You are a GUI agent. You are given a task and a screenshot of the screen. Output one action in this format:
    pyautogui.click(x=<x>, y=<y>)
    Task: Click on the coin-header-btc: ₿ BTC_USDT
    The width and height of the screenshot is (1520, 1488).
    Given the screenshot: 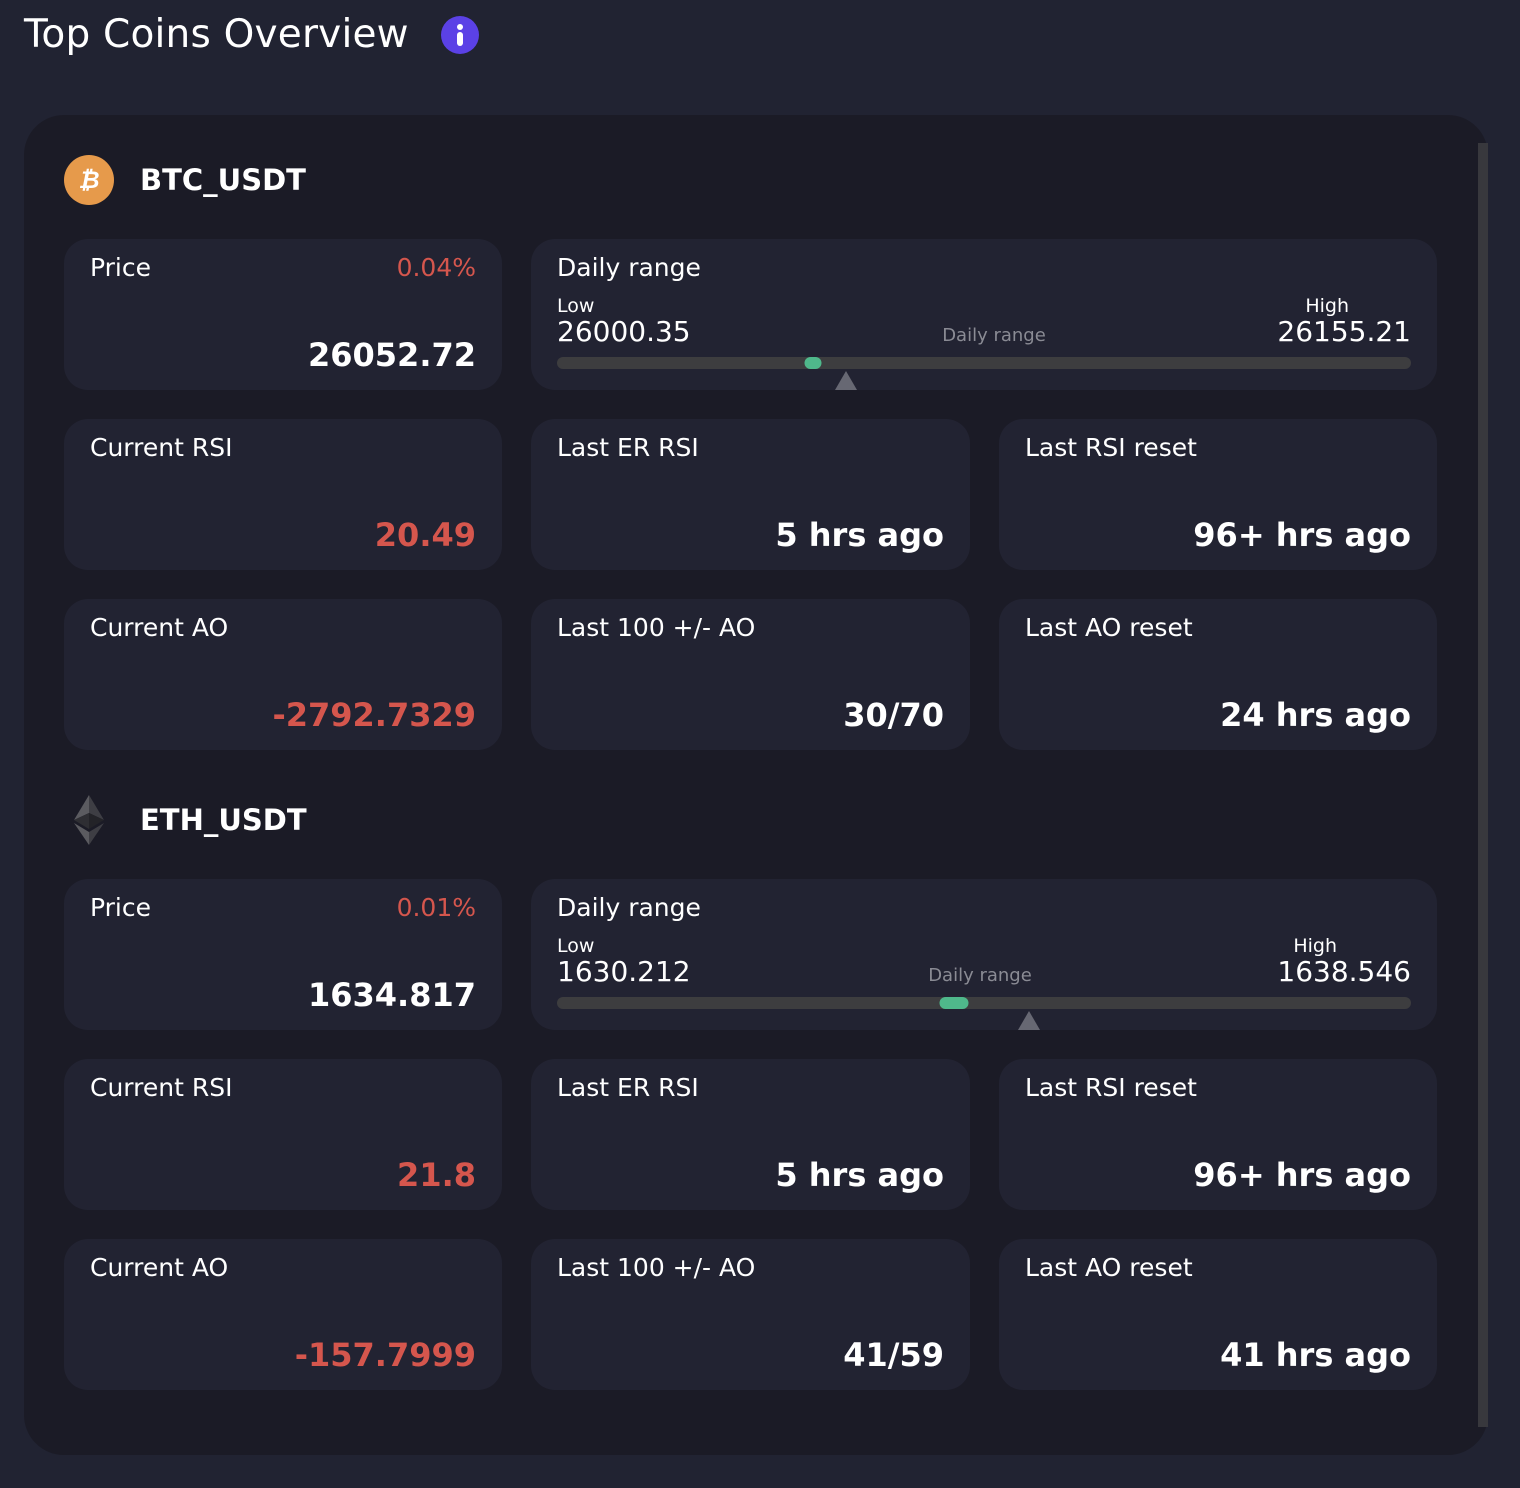 What is the action you would take?
    pyautogui.click(x=185, y=180)
    